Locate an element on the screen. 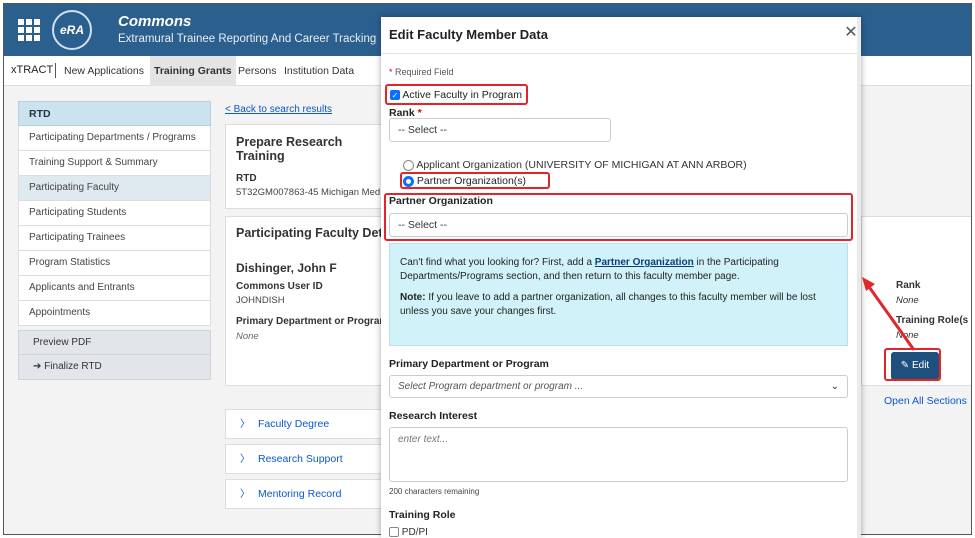  applicant-org-radio is located at coordinates (408, 165).